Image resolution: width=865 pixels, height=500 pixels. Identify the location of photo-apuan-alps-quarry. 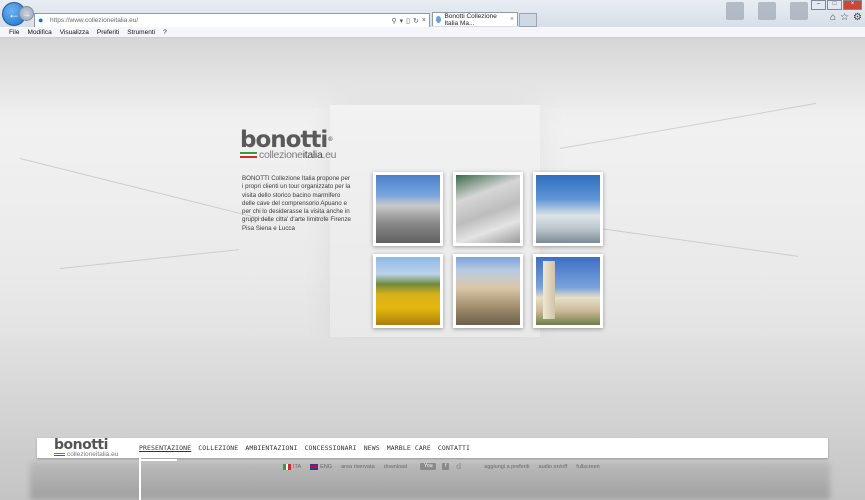
(408, 209).